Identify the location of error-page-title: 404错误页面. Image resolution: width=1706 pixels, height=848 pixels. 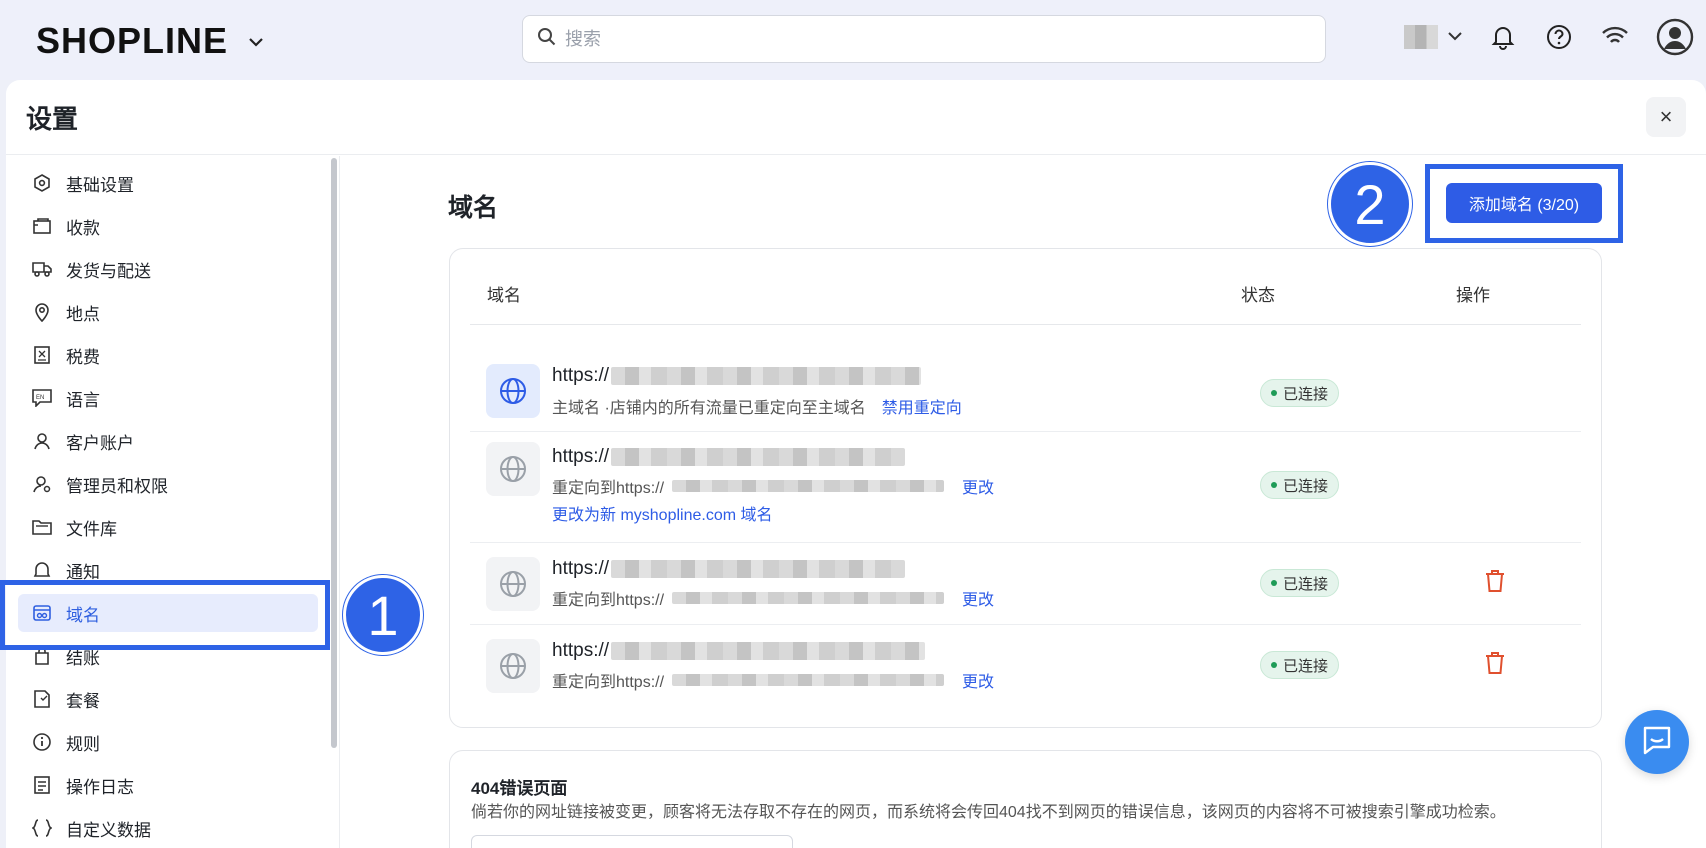
(519, 788).